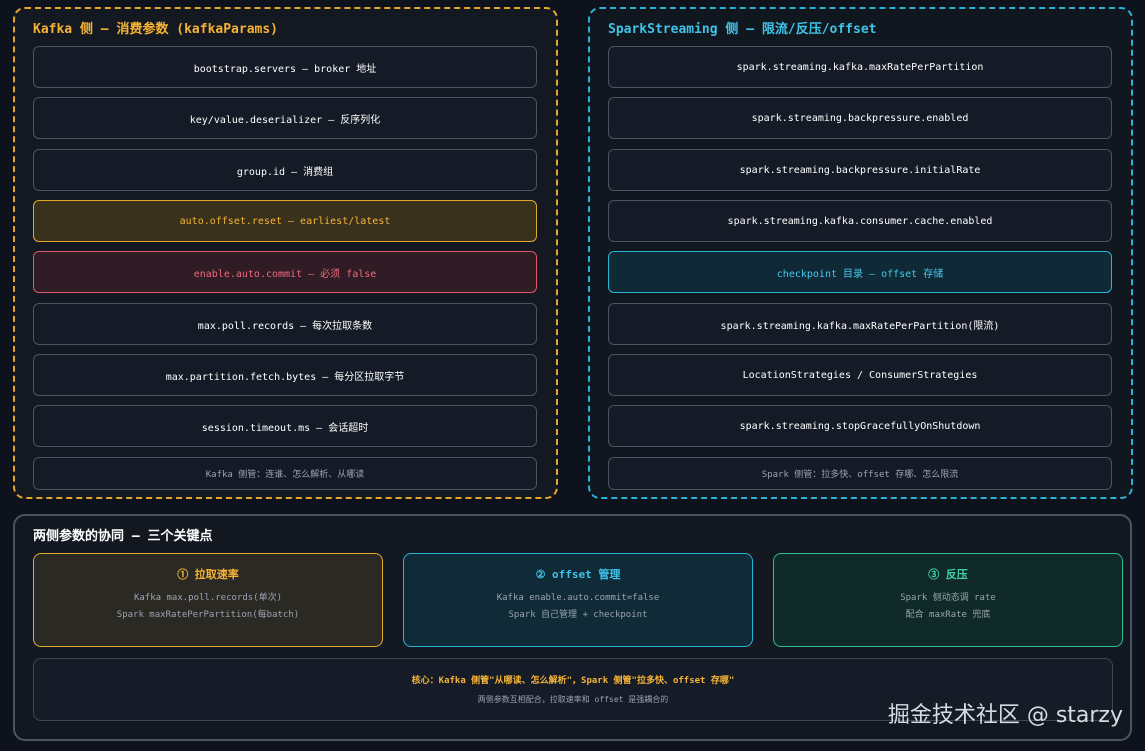 The image size is (1145, 751). I want to click on sync-panel-title: 两侧参数的协同 — 三个关键点, so click(123, 536).